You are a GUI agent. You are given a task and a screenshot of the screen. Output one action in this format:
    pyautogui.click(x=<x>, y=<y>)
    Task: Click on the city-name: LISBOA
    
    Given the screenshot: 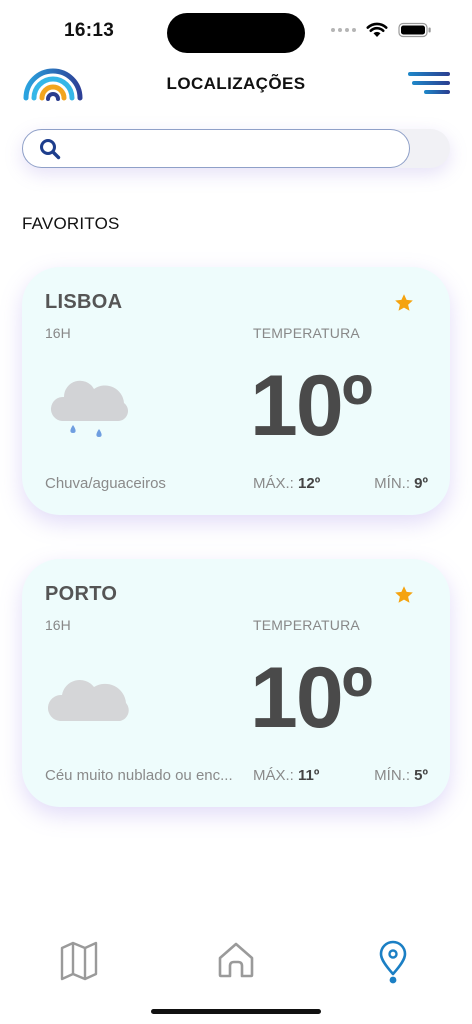 What is the action you would take?
    pyautogui.click(x=84, y=302)
    